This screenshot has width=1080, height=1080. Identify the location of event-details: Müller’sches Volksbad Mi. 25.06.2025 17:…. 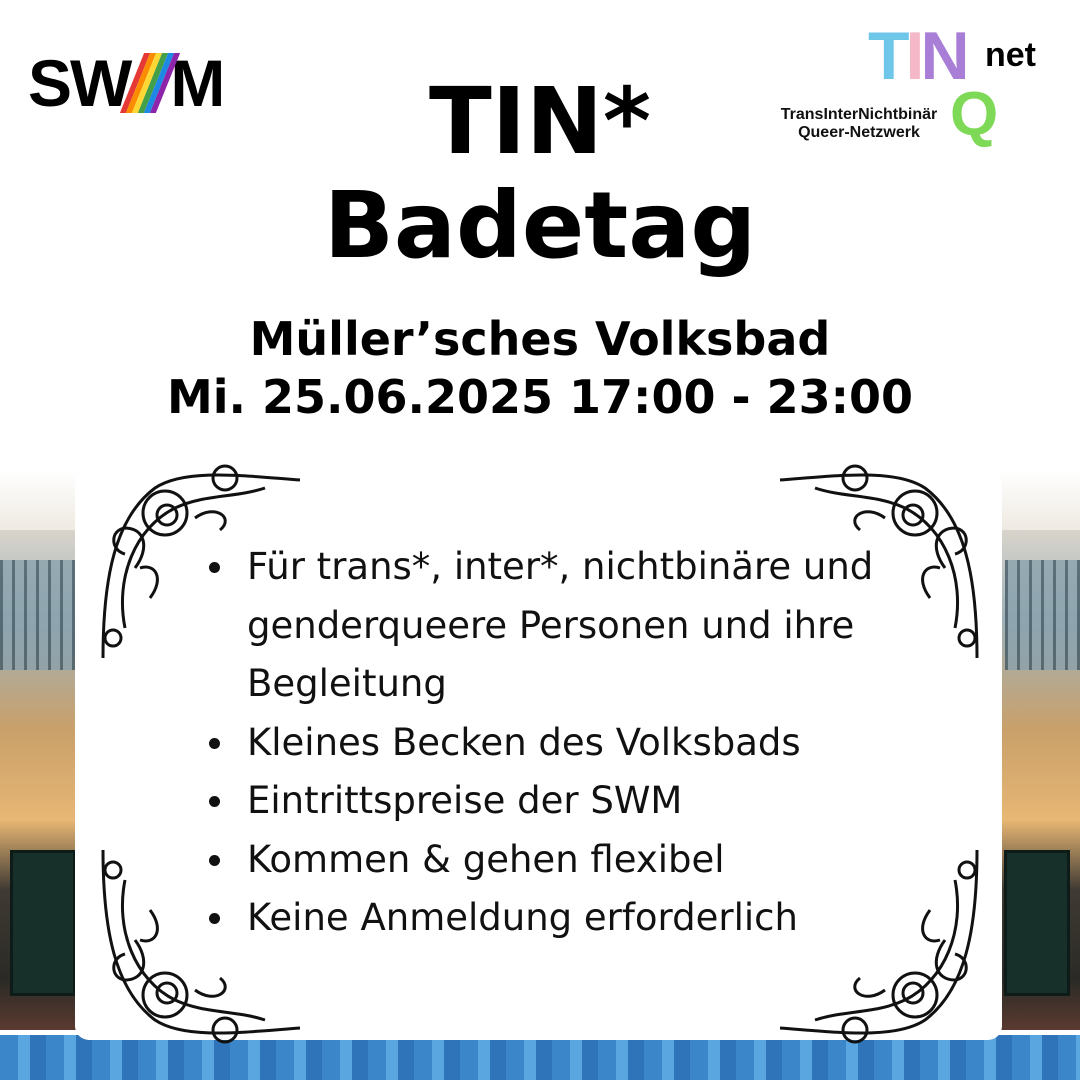
(540, 368).